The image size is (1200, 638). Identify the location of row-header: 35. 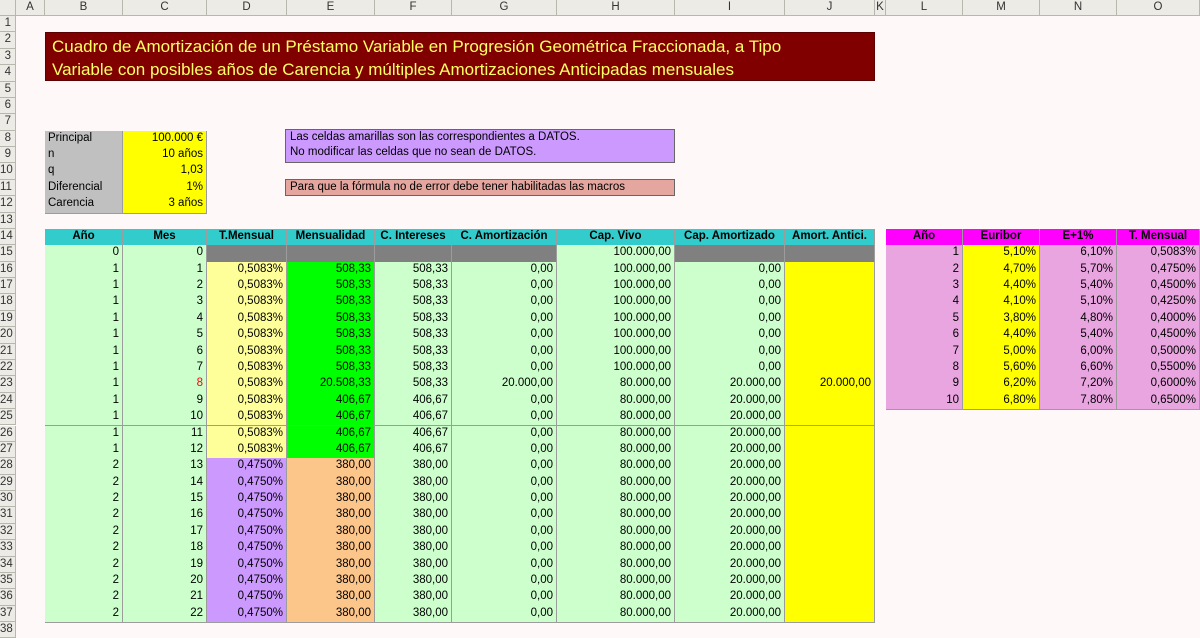
(8, 581).